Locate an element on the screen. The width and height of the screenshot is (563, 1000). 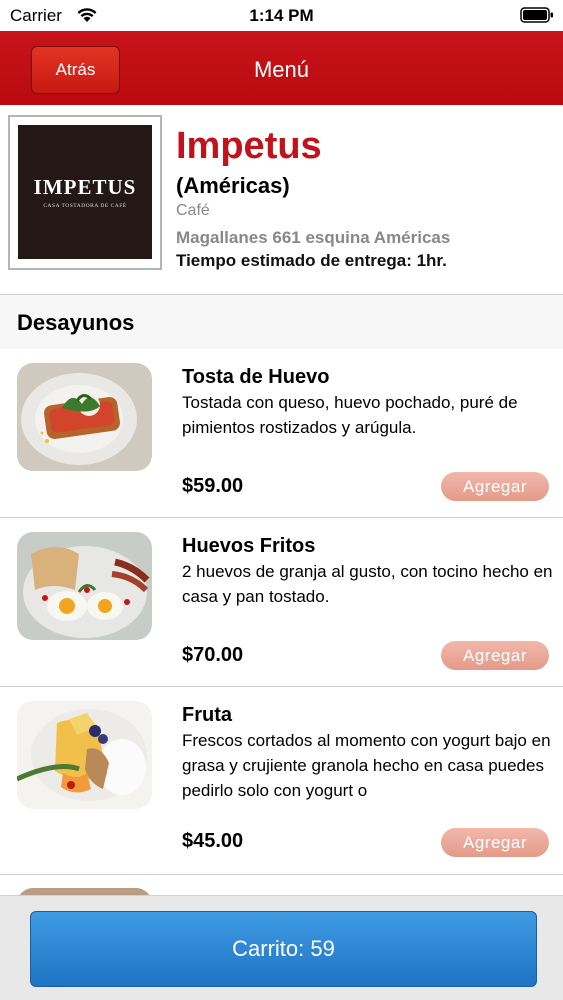
restaurant-name: Impetus is located at coordinates (249, 146).